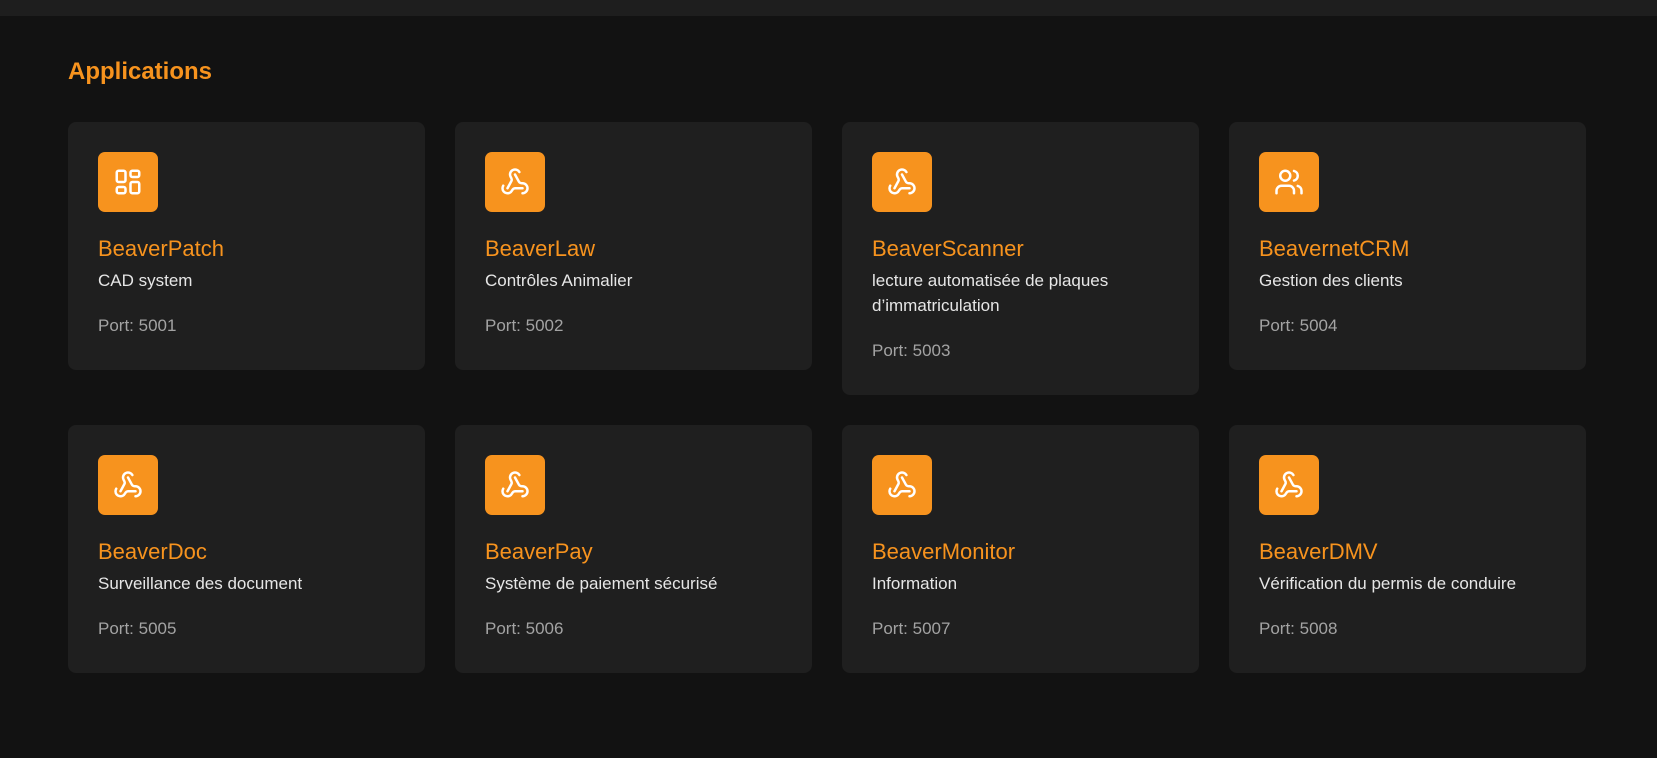  I want to click on users-icon, so click(1289, 182).